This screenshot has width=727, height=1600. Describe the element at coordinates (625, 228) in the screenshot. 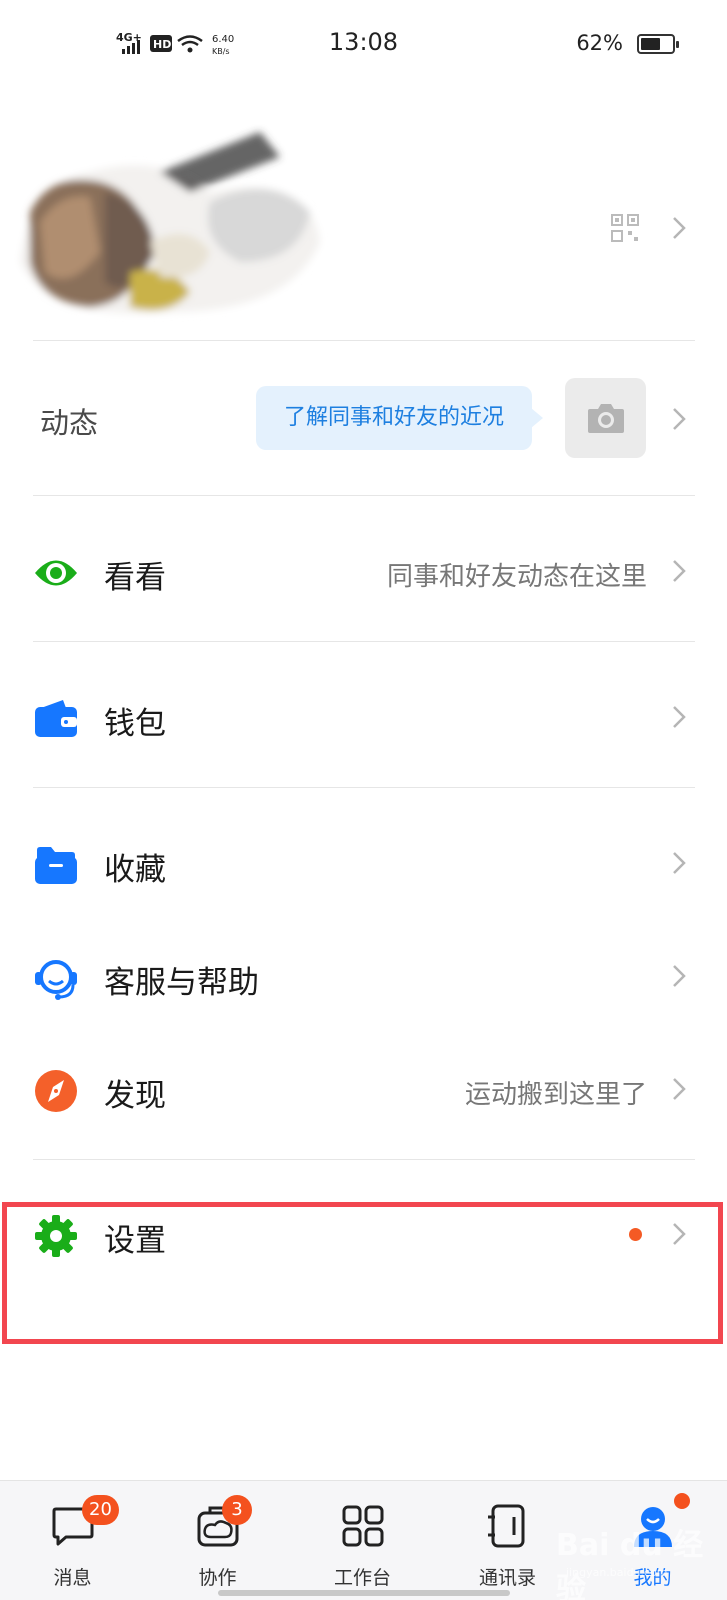

I see `qr-code-icon` at that location.